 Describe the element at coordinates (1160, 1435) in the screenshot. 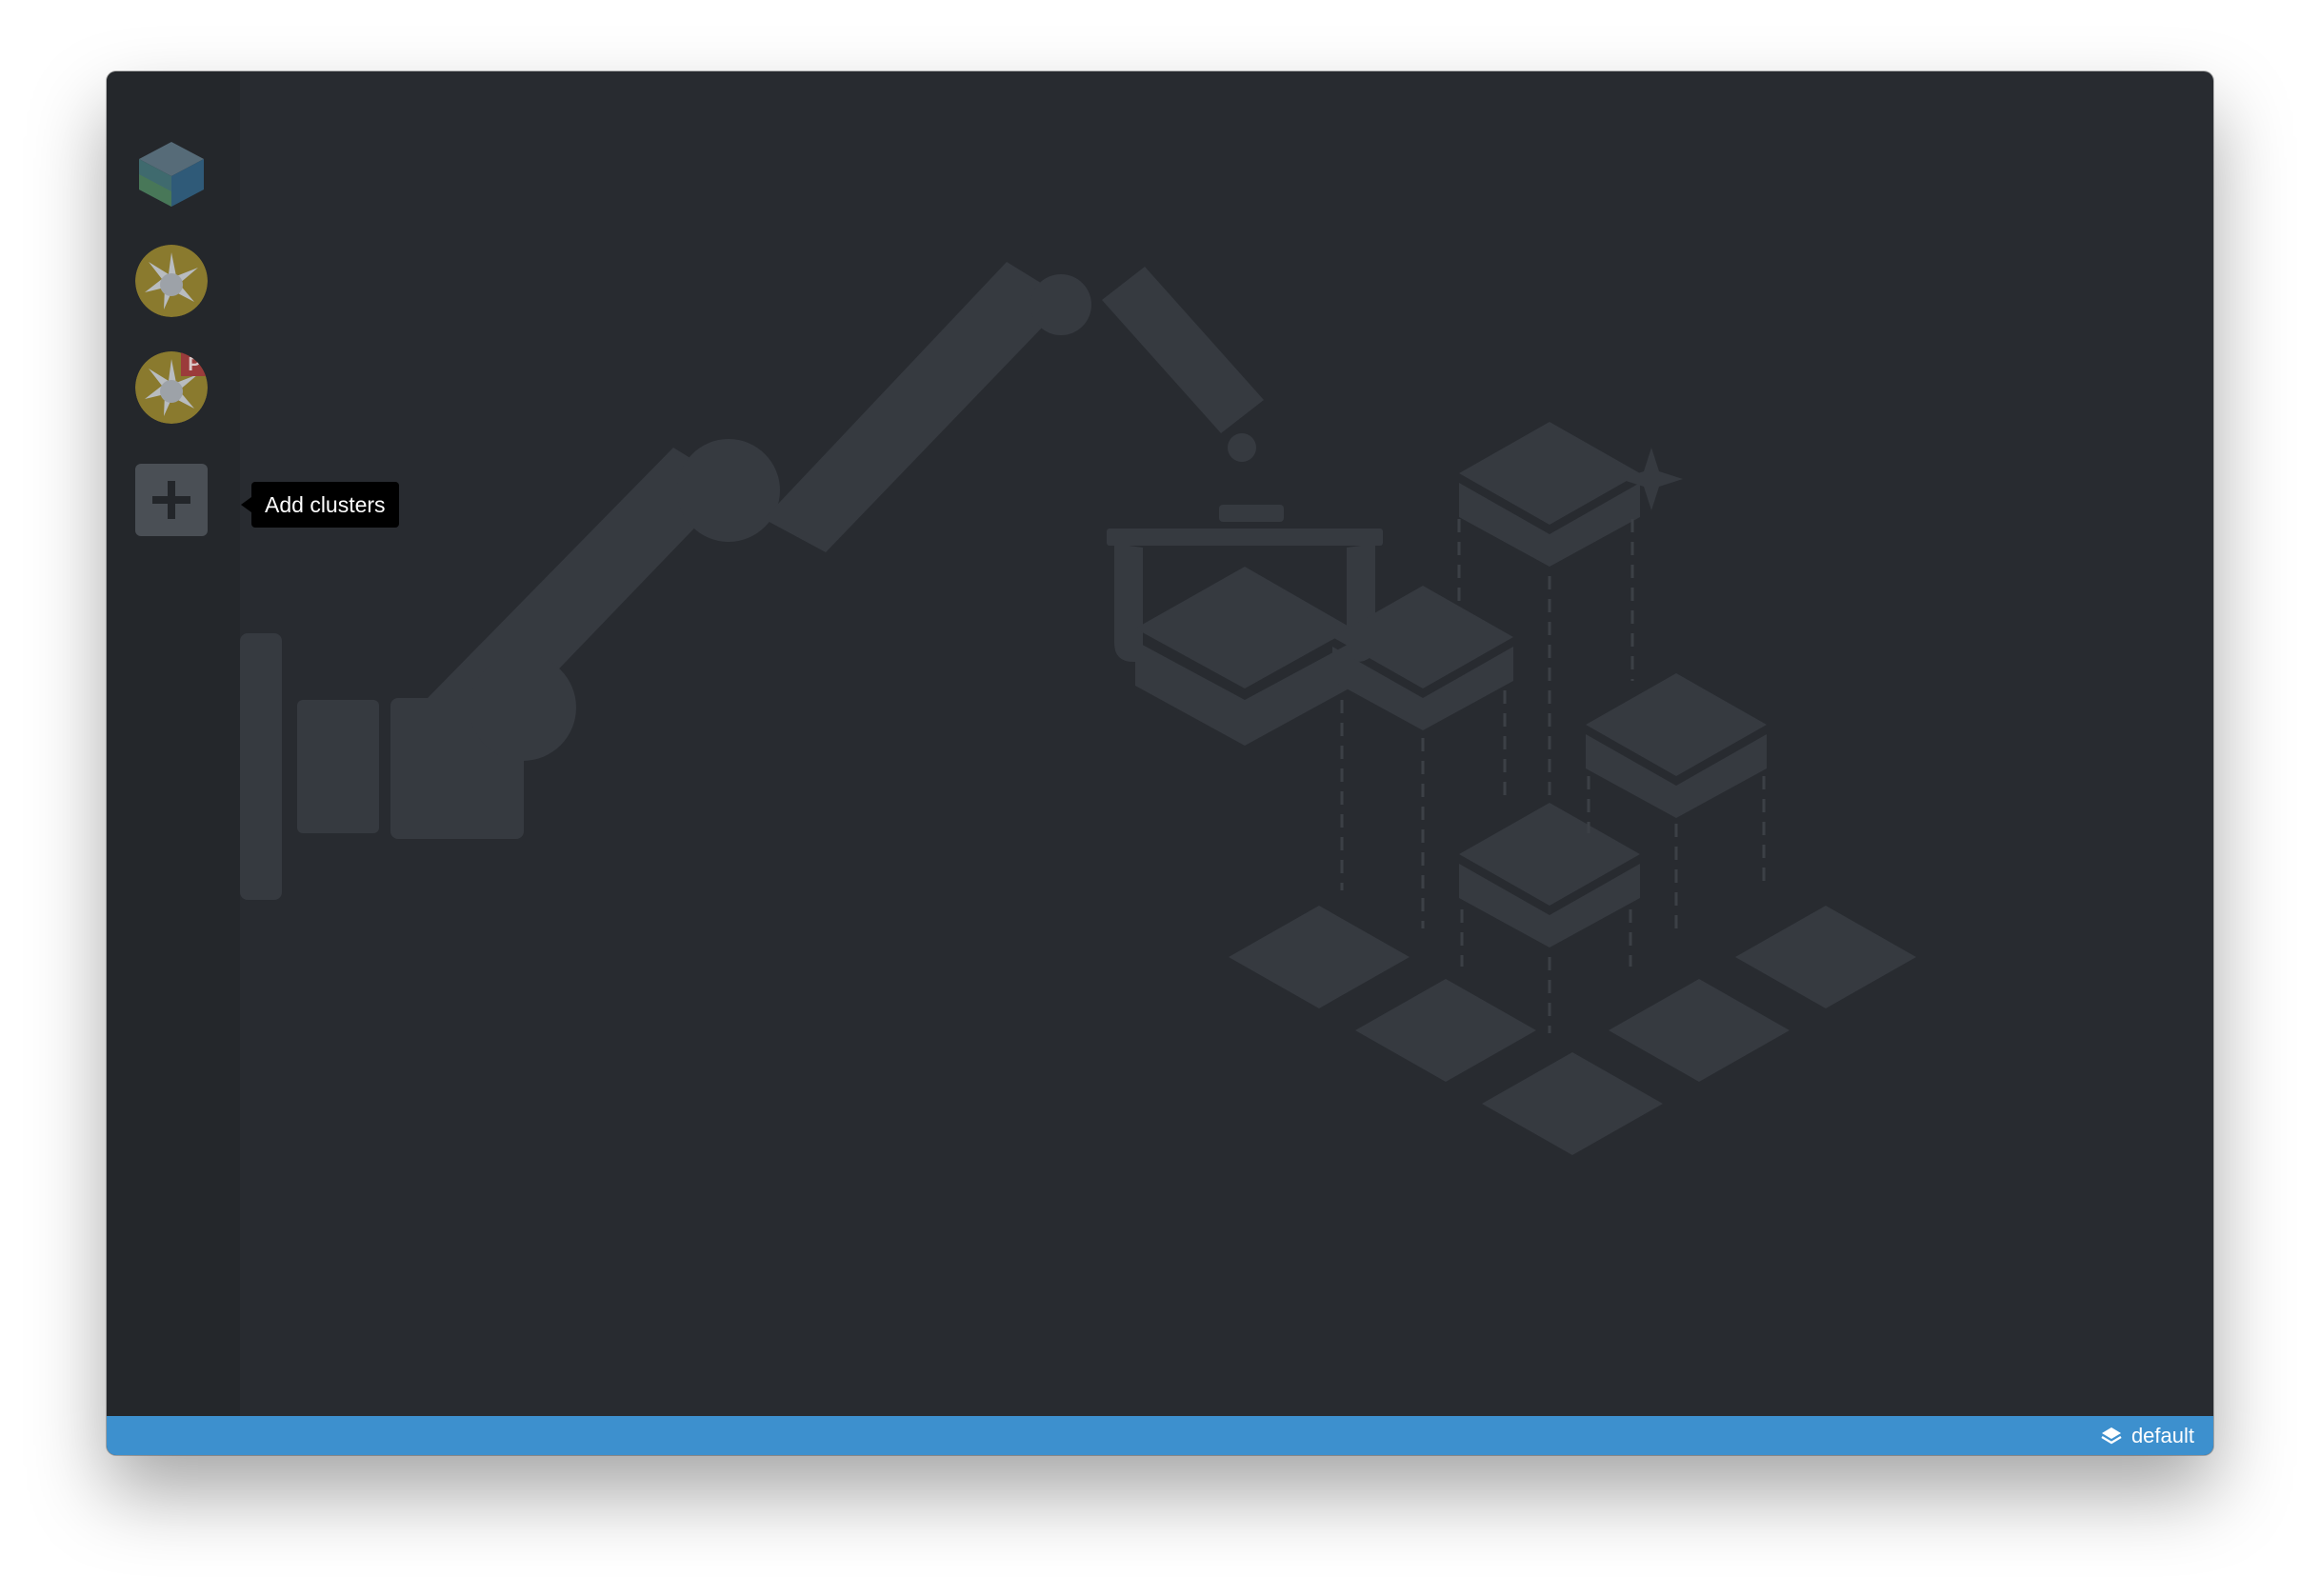

I see `status-bar: default` at that location.